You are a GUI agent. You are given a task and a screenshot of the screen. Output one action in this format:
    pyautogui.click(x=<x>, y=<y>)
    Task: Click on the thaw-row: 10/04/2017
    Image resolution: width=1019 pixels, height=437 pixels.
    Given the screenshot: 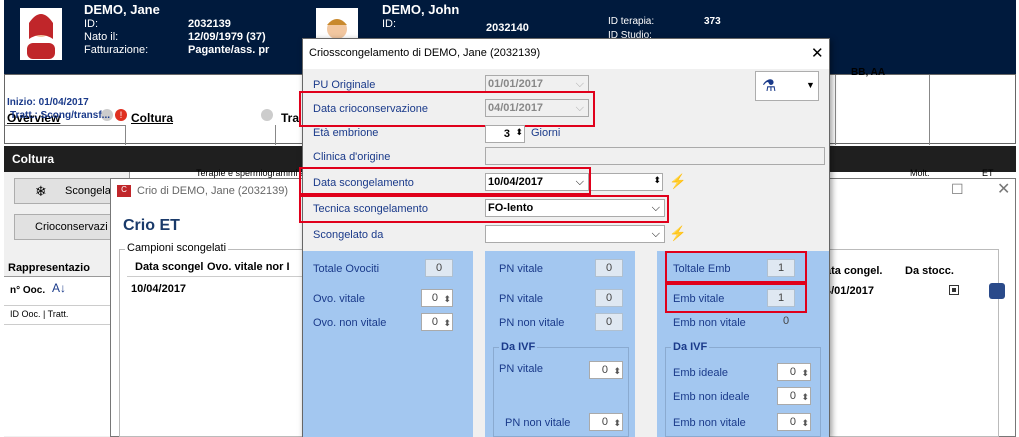 What is the action you would take?
    pyautogui.click(x=158, y=289)
    